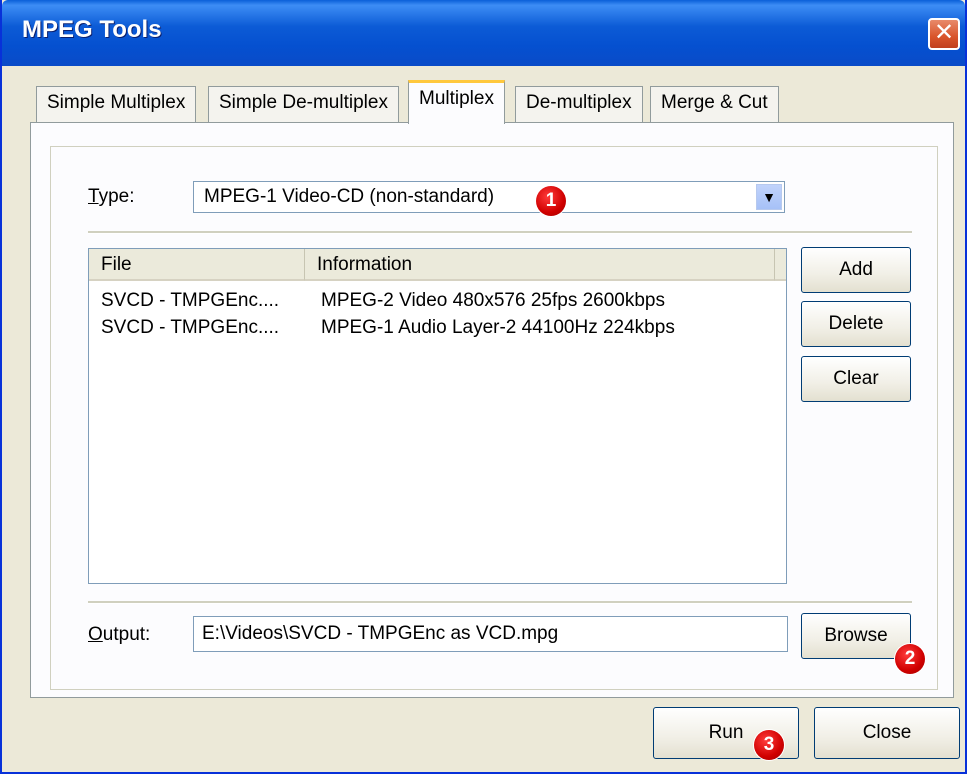  I want to click on tab-label: Simple De-multiplex, so click(303, 102).